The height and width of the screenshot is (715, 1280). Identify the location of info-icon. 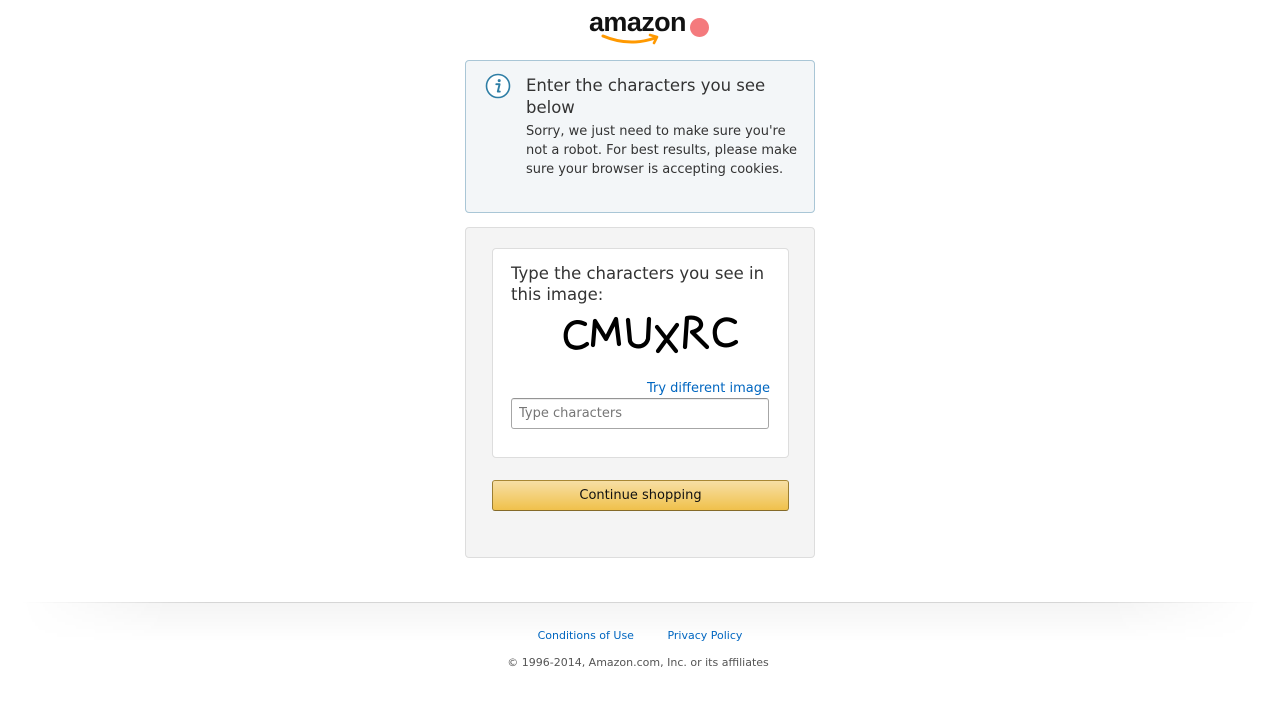
(498, 86).